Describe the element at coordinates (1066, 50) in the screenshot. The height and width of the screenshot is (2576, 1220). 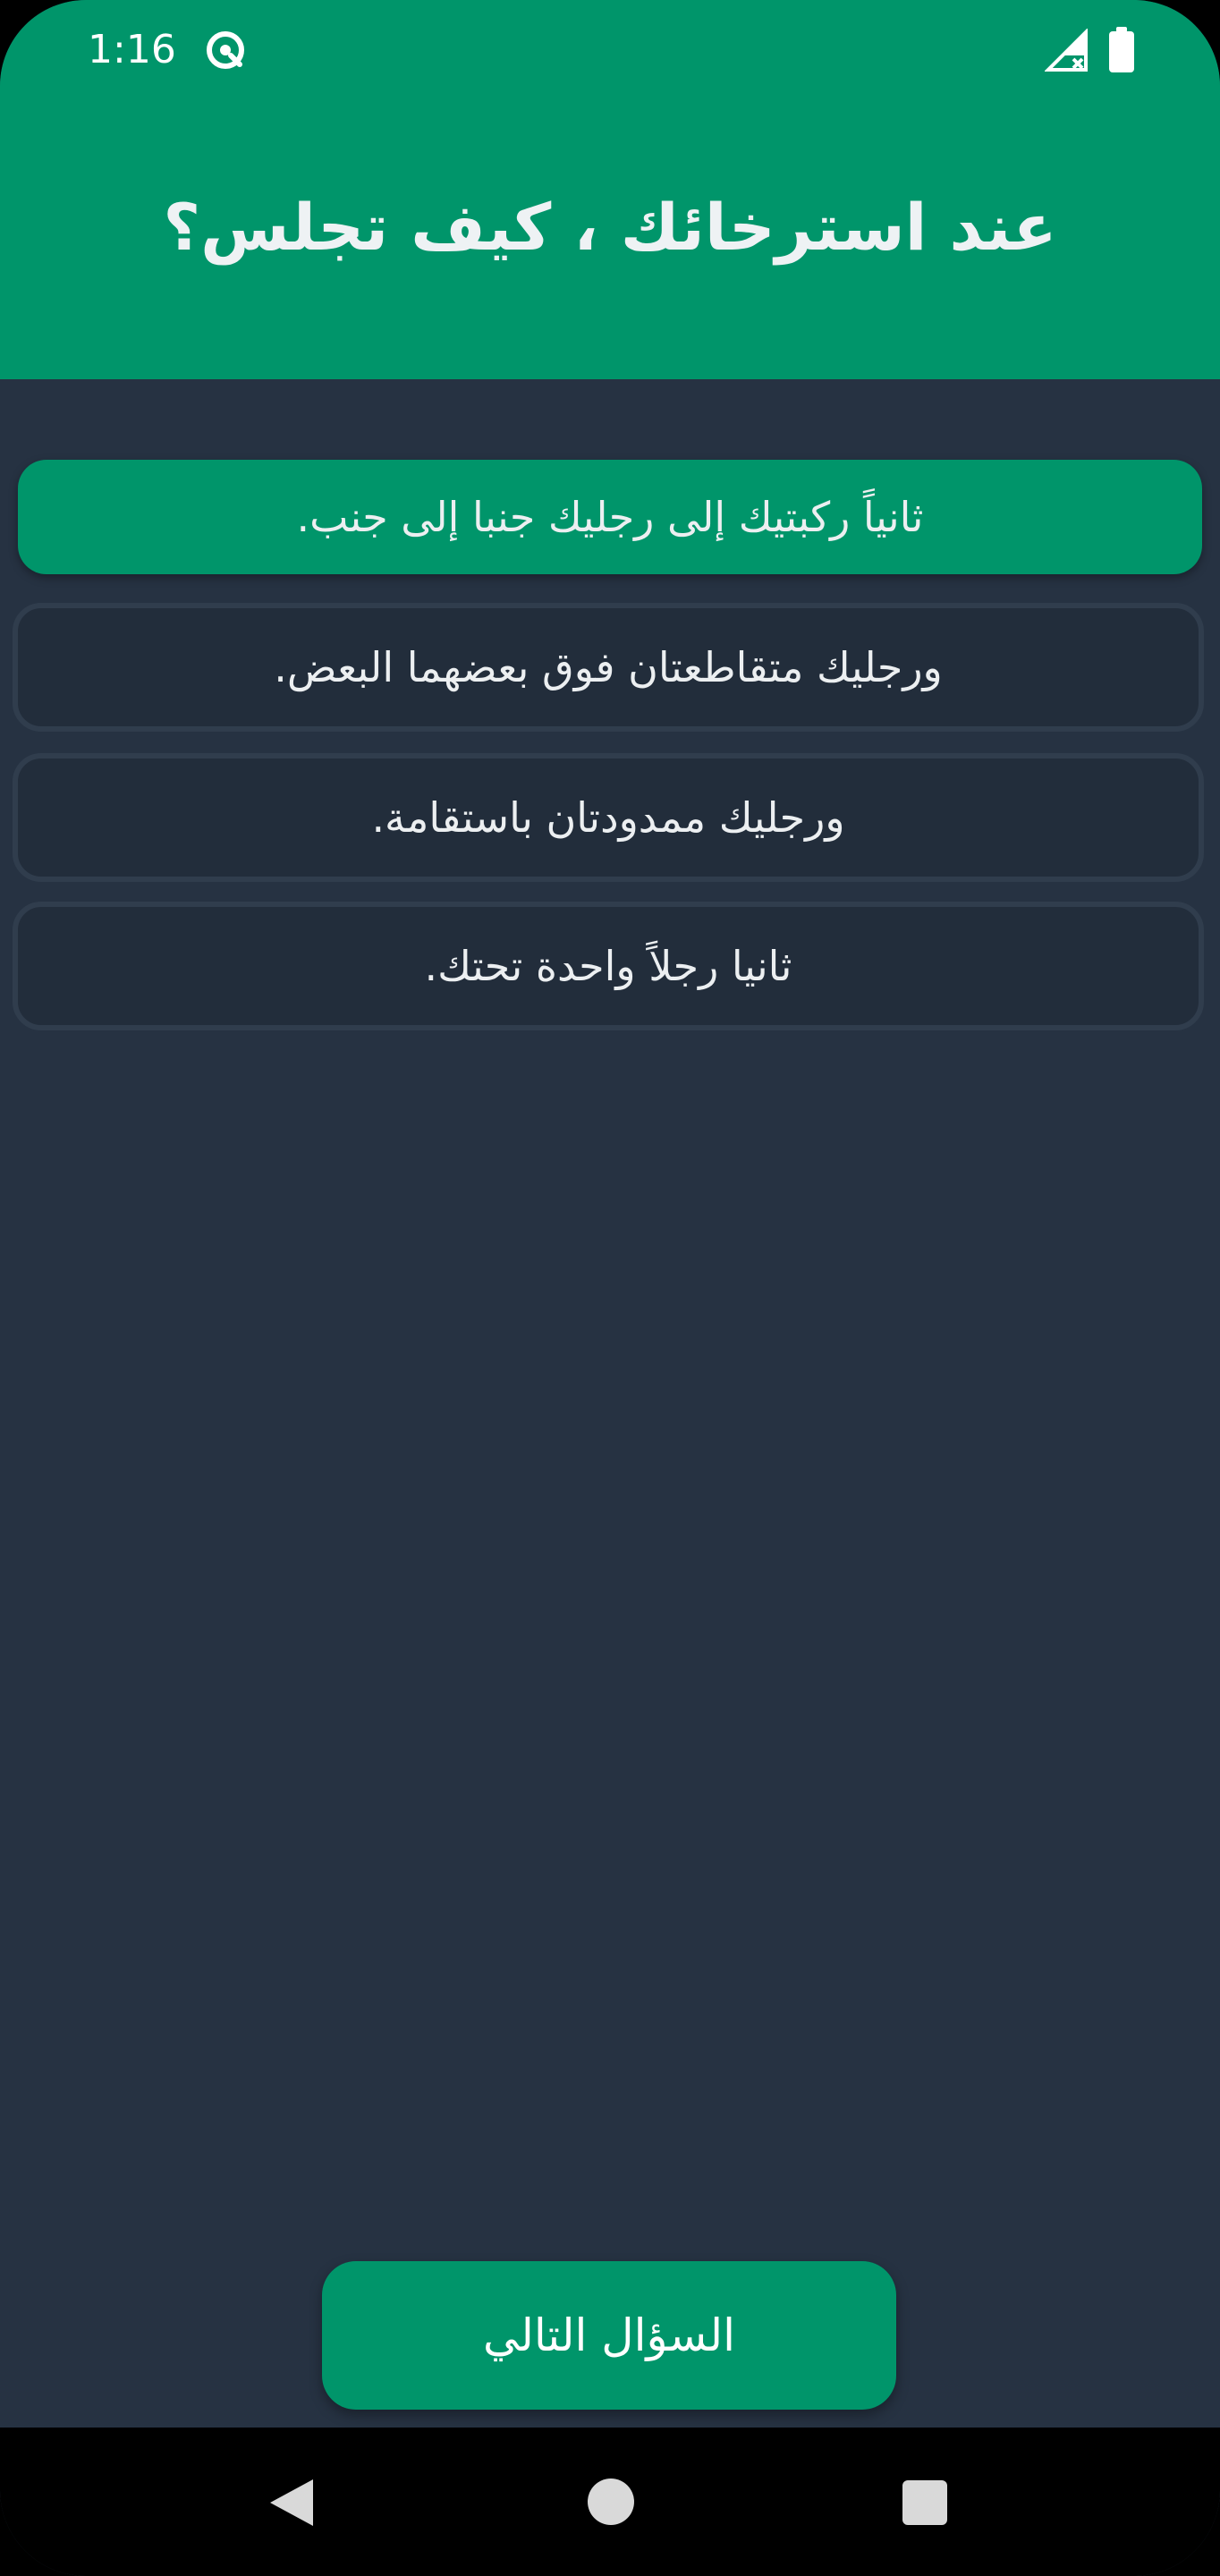
I see `signal-no-data-icon` at that location.